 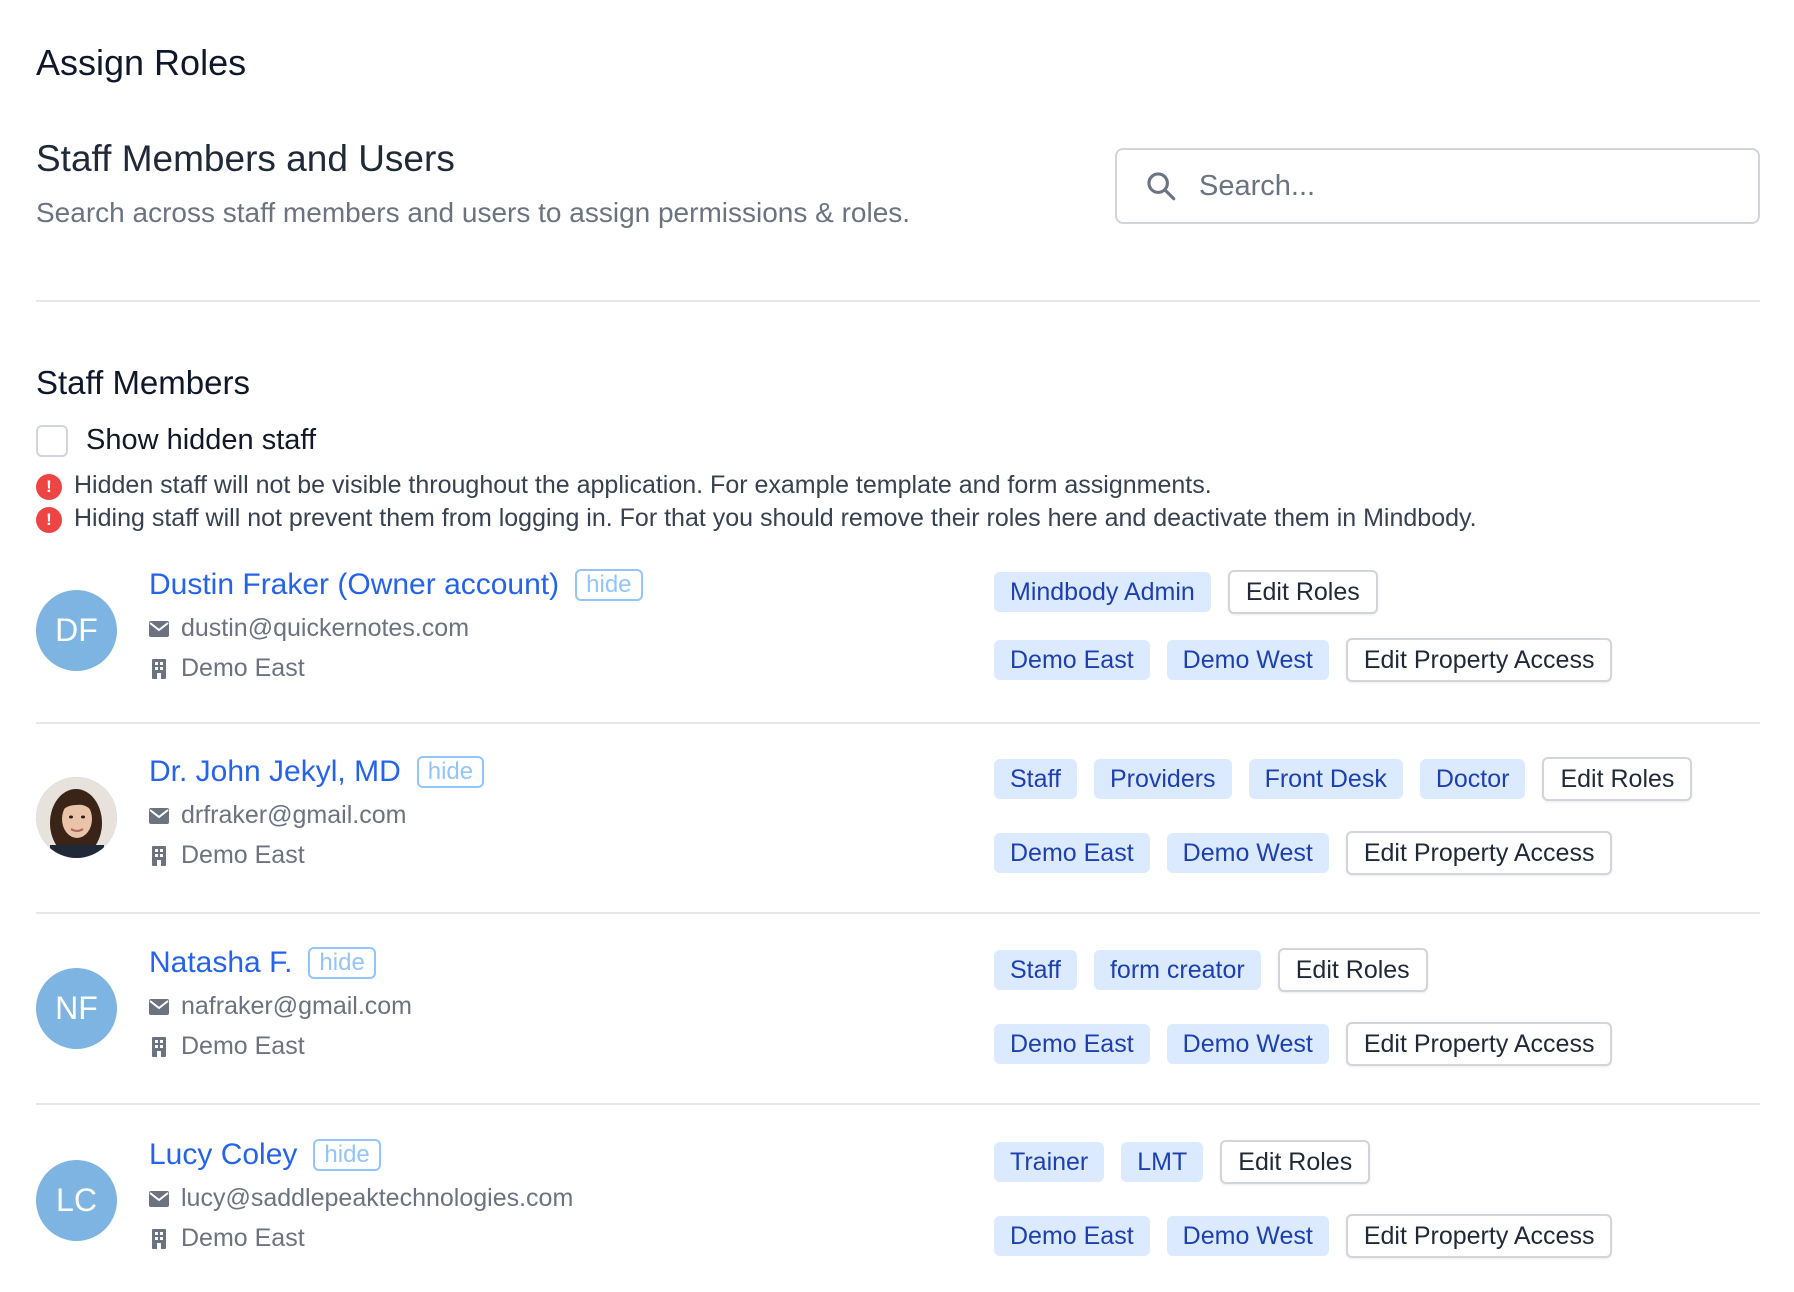 I want to click on show-hidden-staff-toggle: Show hidden staff, so click(x=176, y=440).